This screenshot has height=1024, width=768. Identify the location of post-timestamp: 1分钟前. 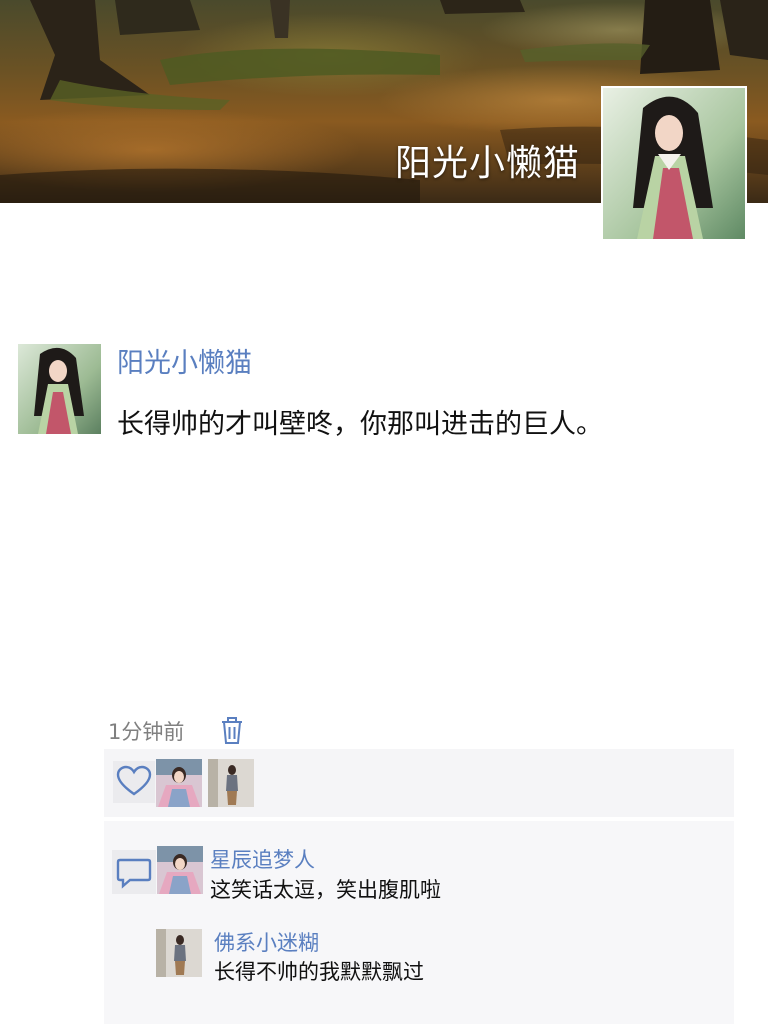
(146, 732).